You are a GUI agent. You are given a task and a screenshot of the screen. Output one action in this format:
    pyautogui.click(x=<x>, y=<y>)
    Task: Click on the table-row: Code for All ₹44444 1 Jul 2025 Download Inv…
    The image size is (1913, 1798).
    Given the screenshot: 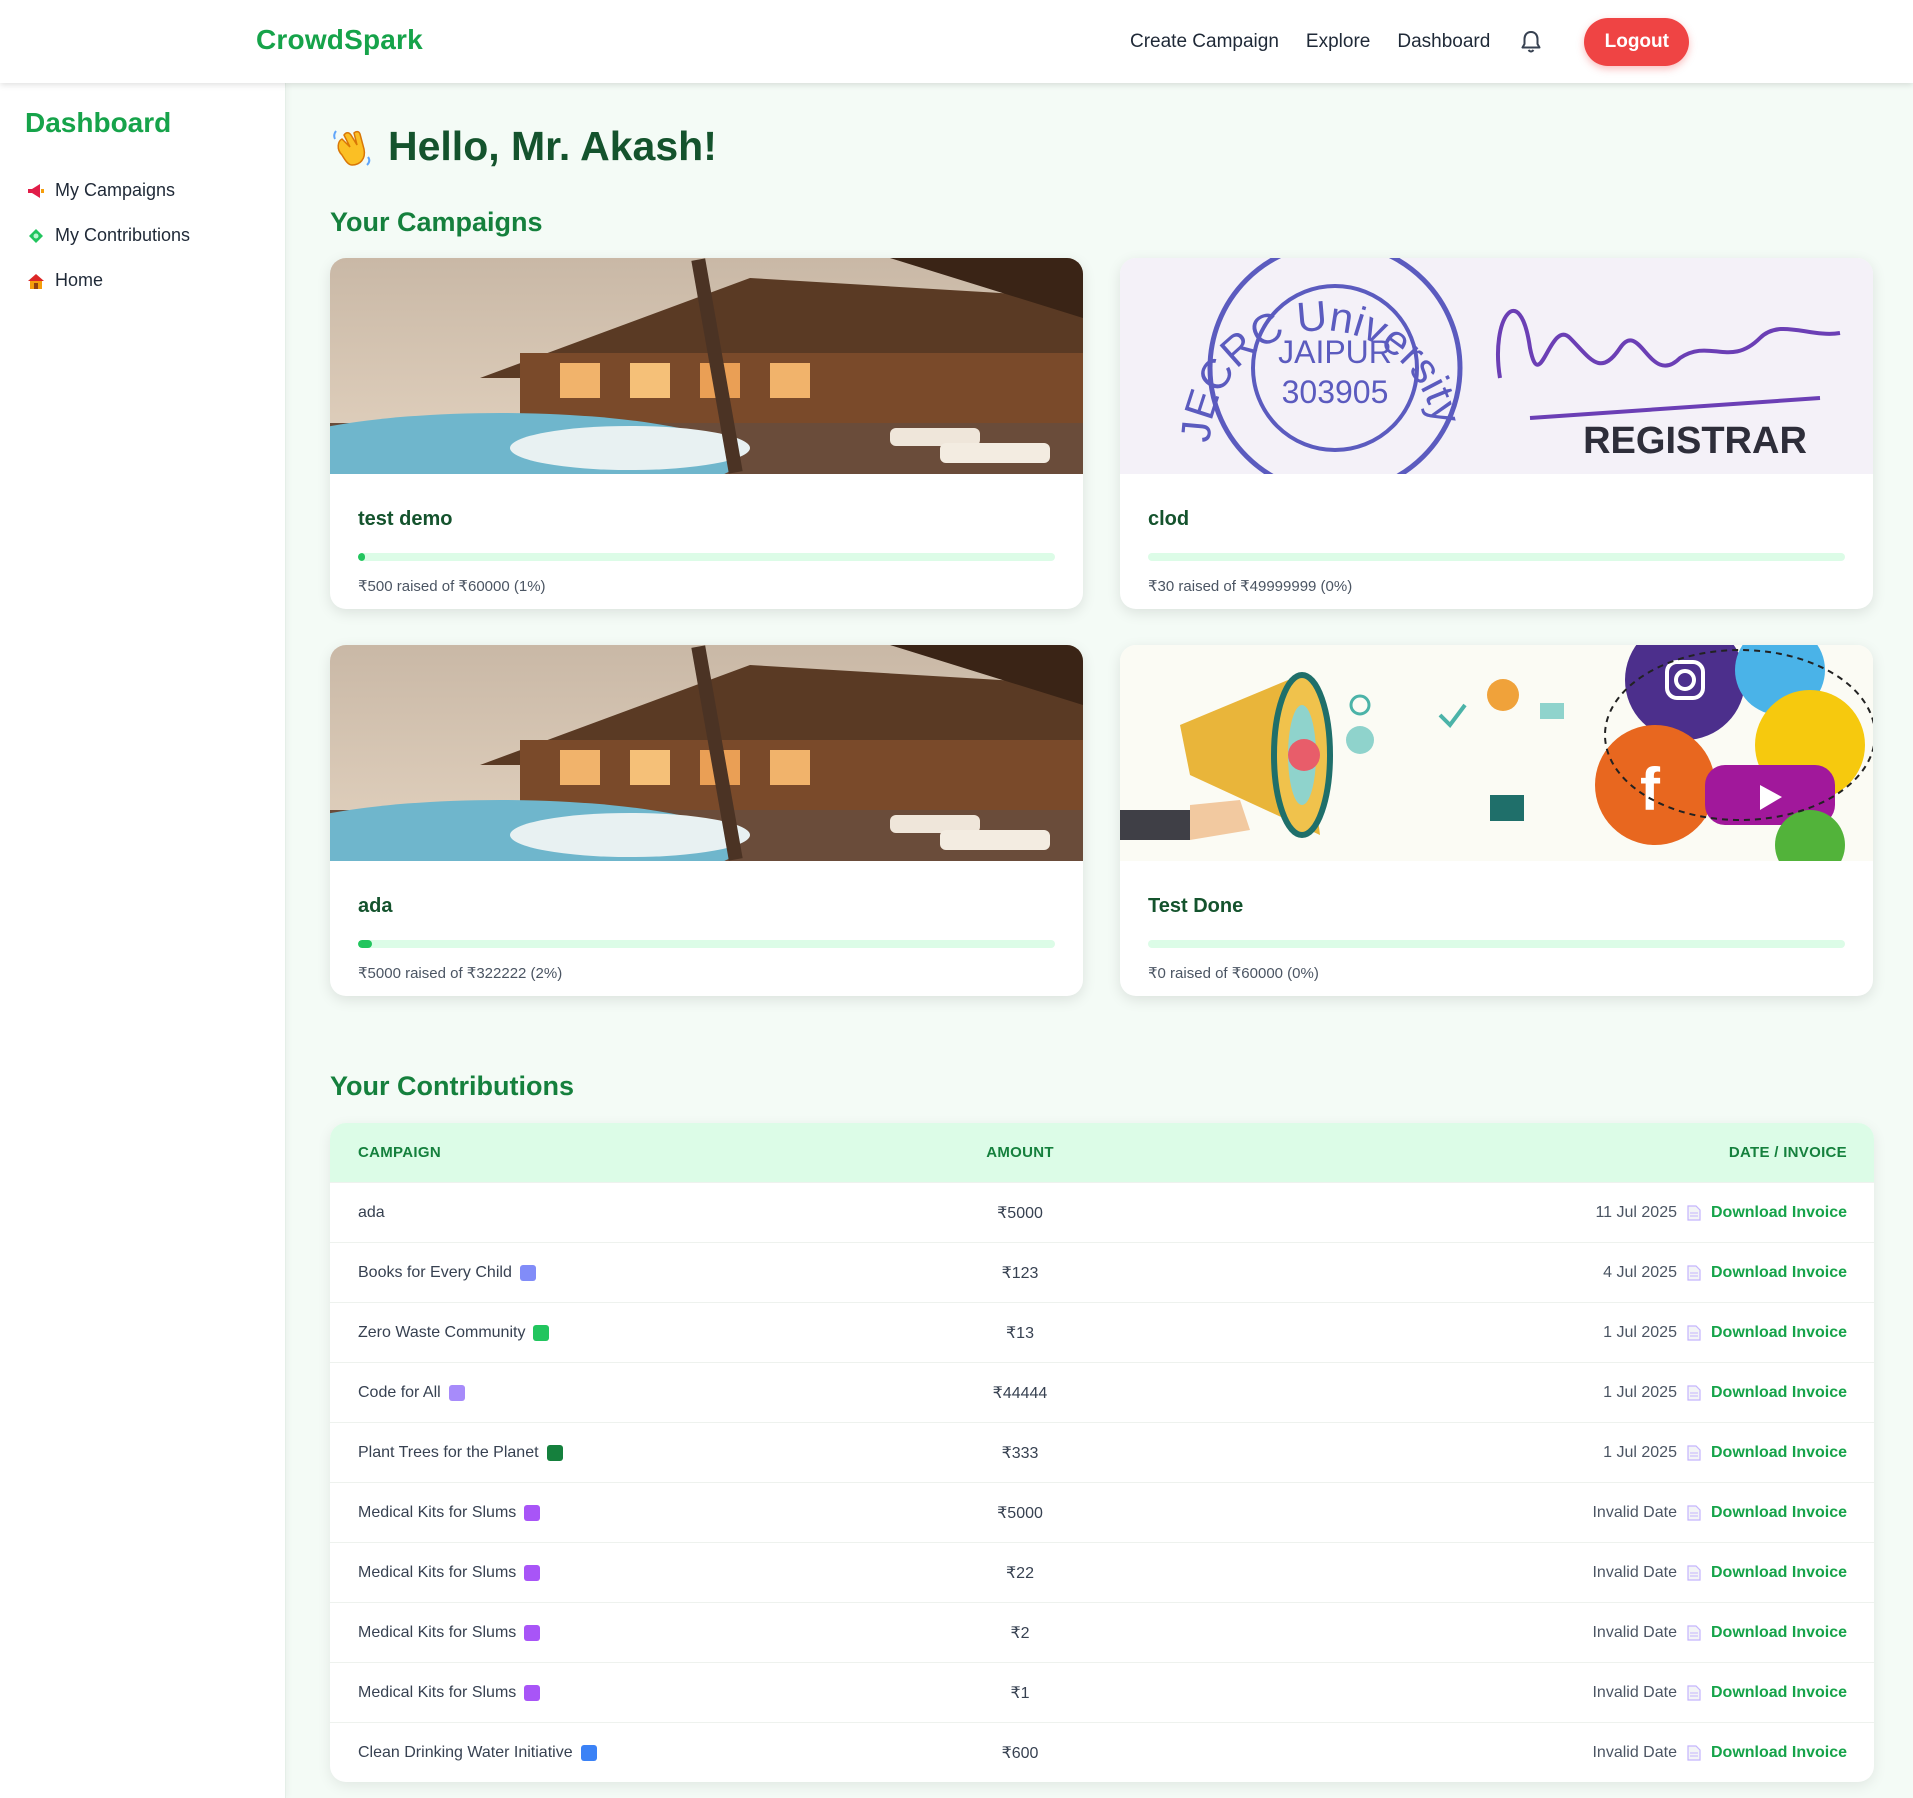 What is the action you would take?
    pyautogui.click(x=1102, y=1392)
    